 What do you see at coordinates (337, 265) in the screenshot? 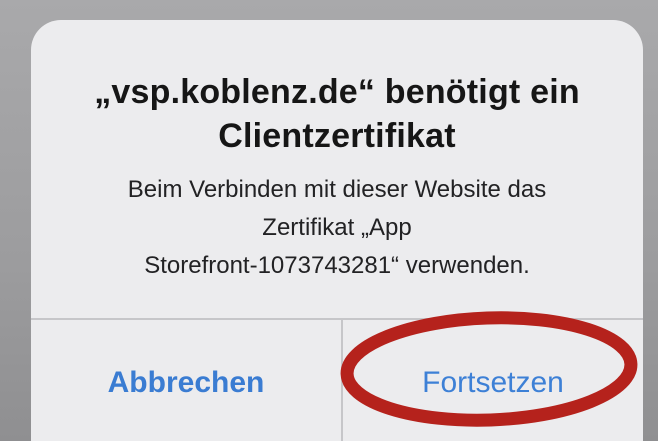
I see `alert-message-line: Storefront-1073743281“ verwenden.` at bounding box center [337, 265].